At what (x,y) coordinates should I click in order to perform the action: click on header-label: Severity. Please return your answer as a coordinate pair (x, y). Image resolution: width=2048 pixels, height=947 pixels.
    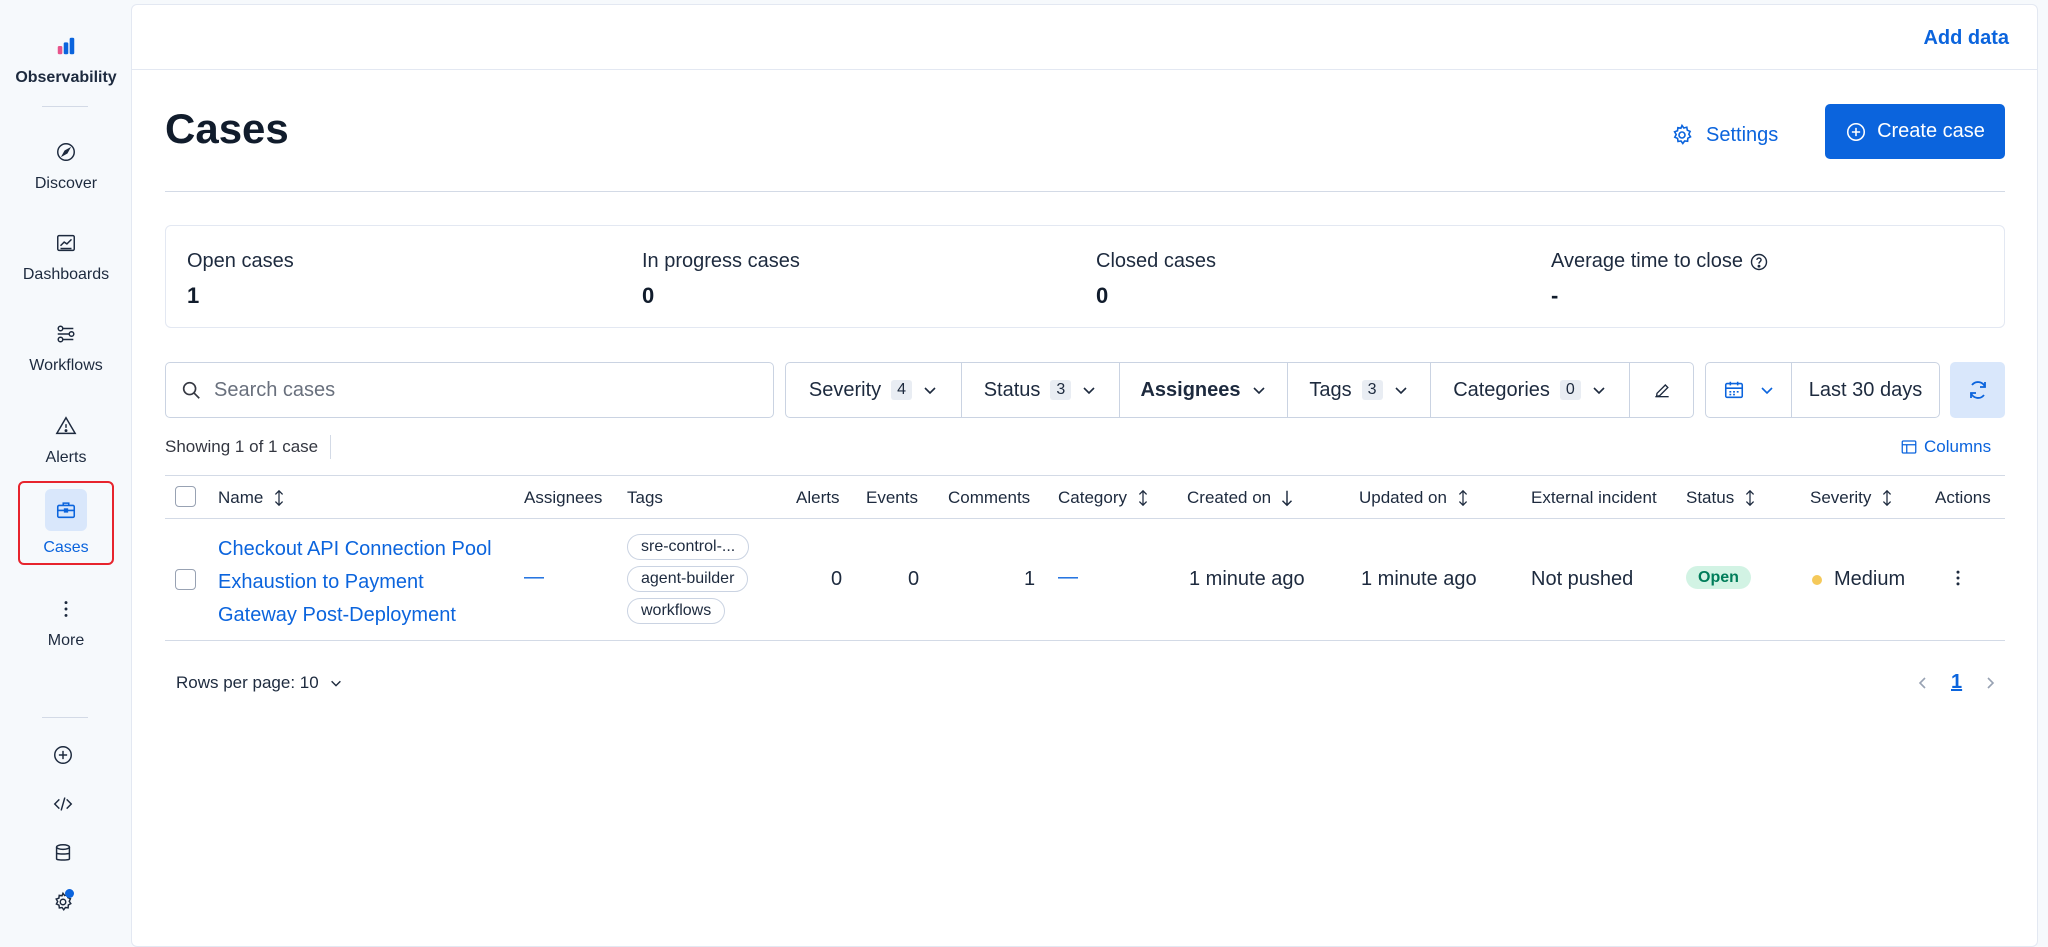
    Looking at the image, I should click on (1841, 497).